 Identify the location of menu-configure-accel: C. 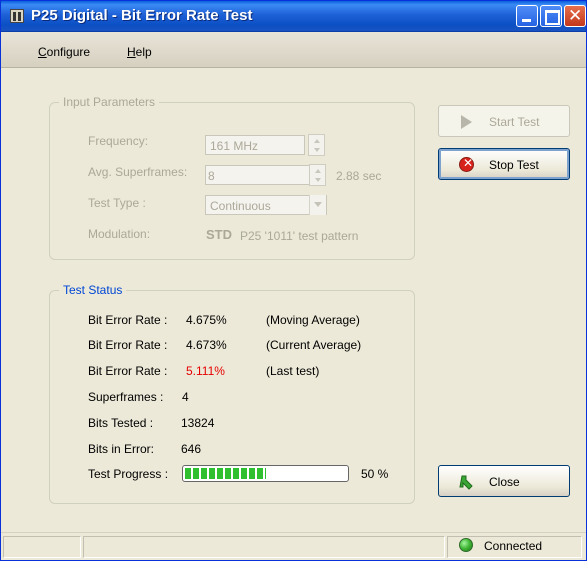
(42, 52).